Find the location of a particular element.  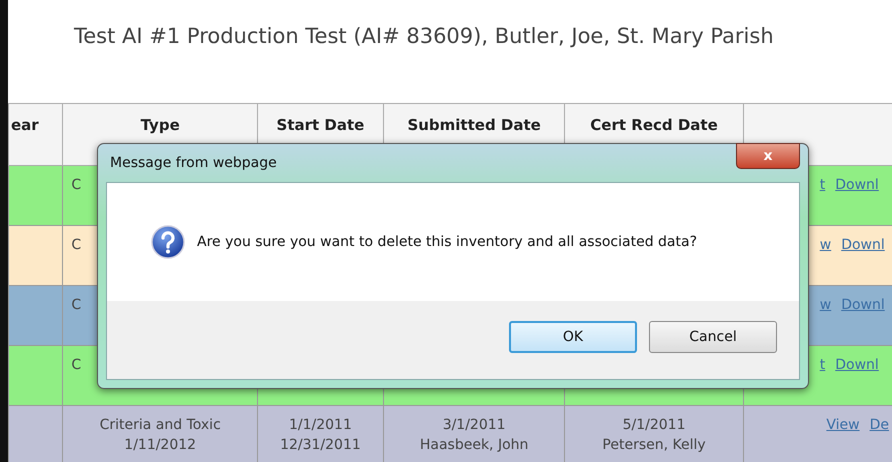

question-icon is located at coordinates (168, 242).